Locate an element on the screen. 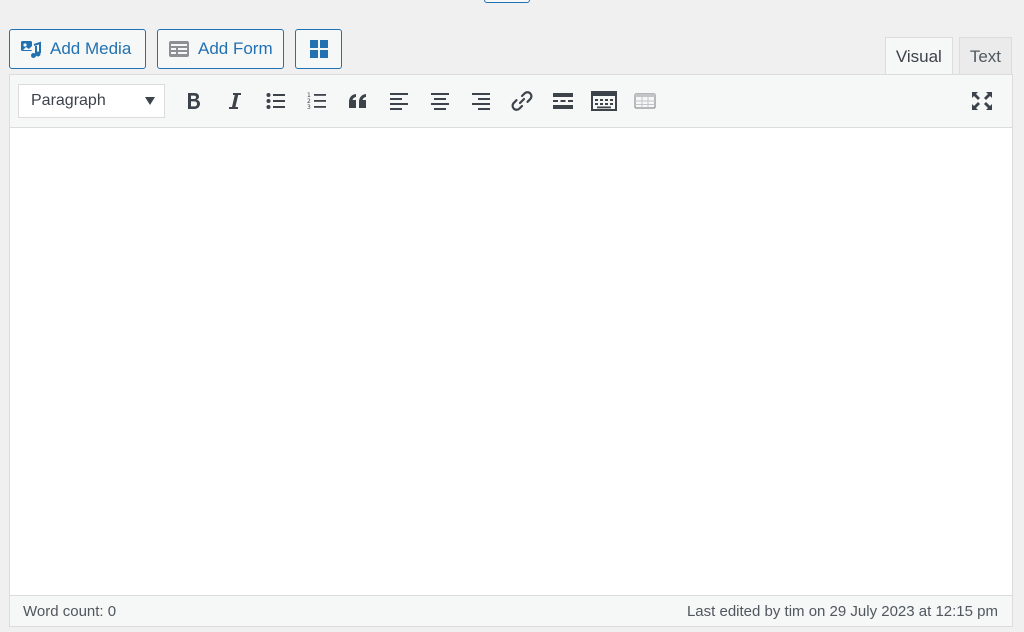  formatting-tools: 1 2 3 is located at coordinates (419, 101).